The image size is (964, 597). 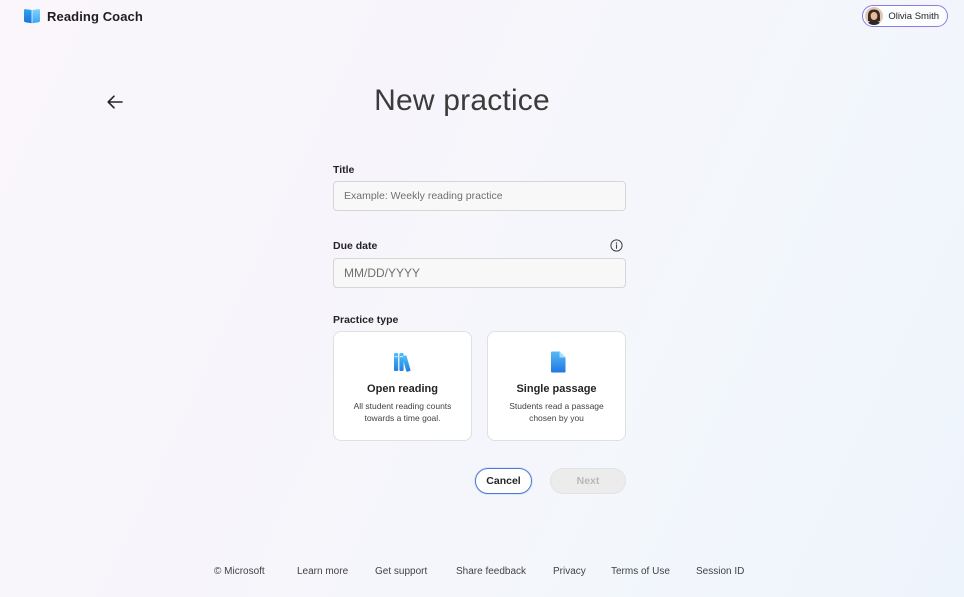 I want to click on due-date-label: Due date, so click(x=355, y=246).